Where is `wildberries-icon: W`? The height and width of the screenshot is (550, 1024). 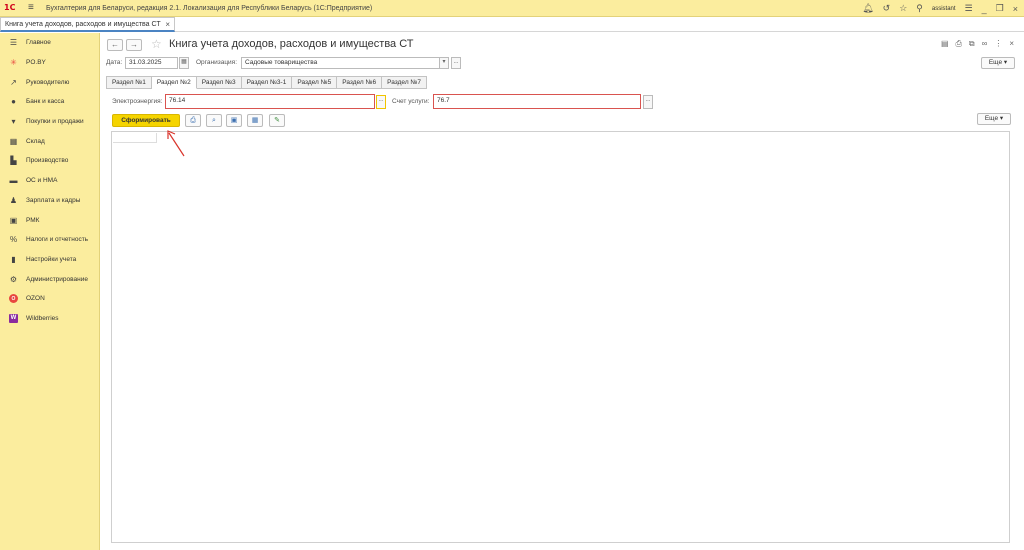 wildberries-icon: W is located at coordinates (13, 318).